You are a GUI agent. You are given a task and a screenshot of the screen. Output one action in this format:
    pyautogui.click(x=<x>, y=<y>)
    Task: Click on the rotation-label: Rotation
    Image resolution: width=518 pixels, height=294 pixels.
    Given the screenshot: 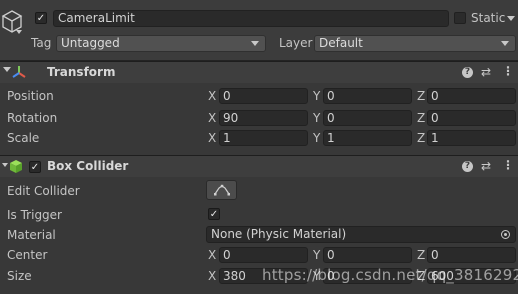 What is the action you would take?
    pyautogui.click(x=32, y=118)
    